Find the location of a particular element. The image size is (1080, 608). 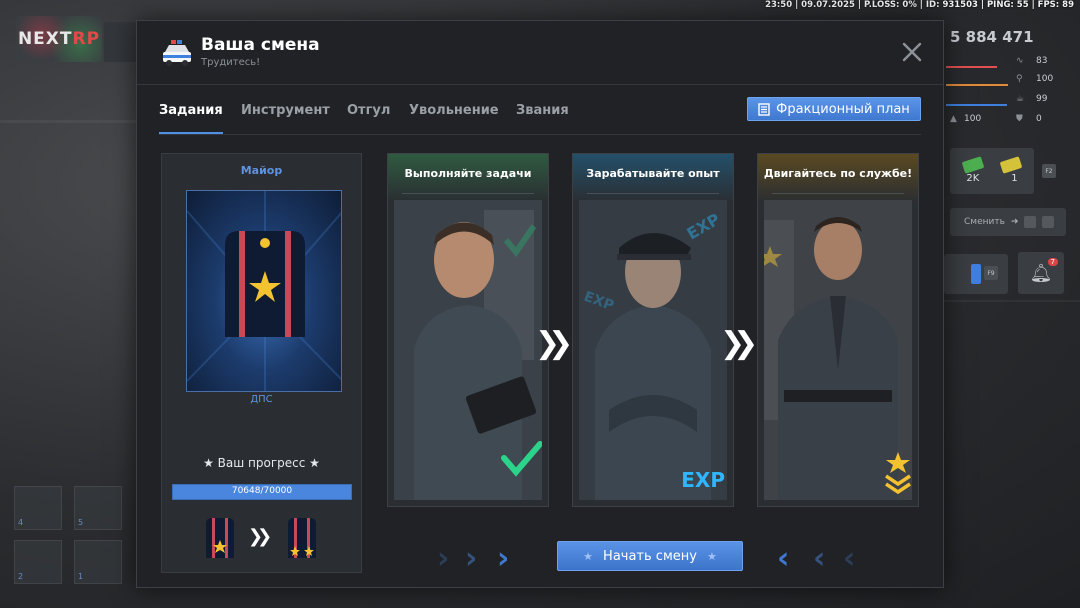

stat-value: 100 is located at coordinates (1045, 79).